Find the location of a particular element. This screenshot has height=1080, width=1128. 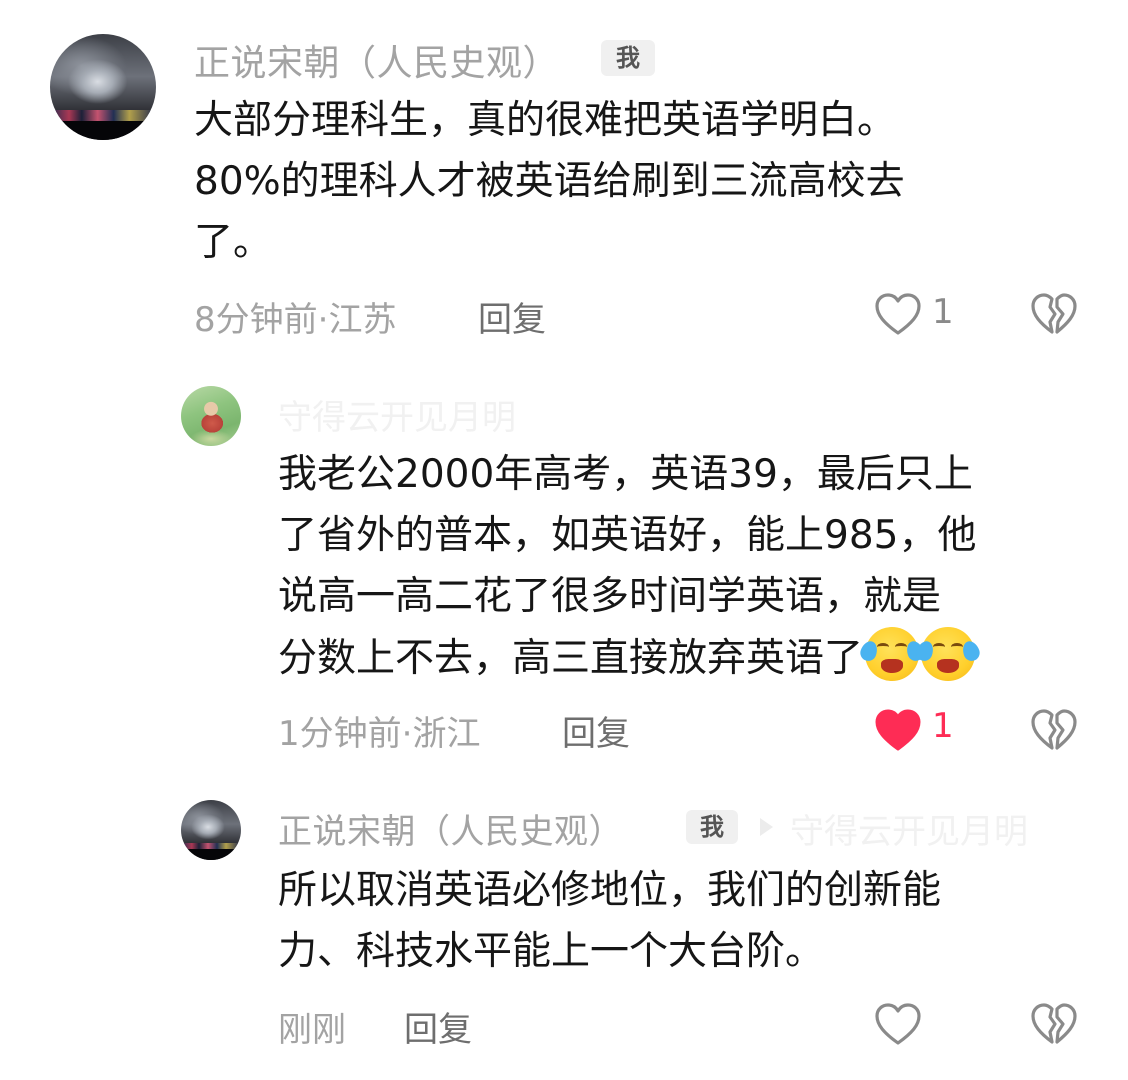

comment-text: 所以取消英语必修地位，我们的创新能 力、科技水平能上一个大台阶。 is located at coordinates (609, 921).